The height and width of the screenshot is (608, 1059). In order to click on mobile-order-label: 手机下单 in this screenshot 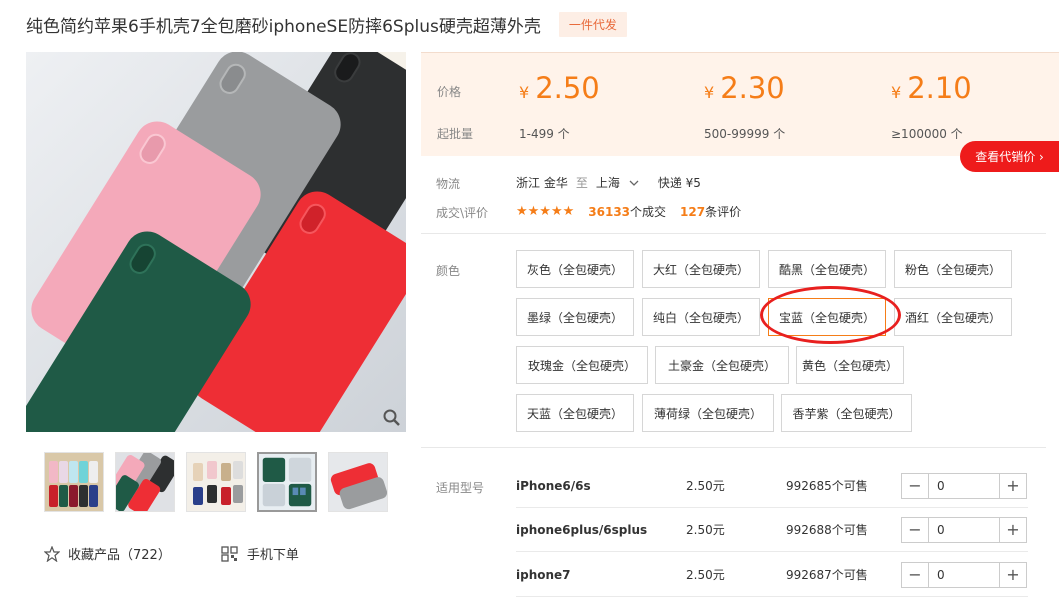, I will do `click(272, 555)`.